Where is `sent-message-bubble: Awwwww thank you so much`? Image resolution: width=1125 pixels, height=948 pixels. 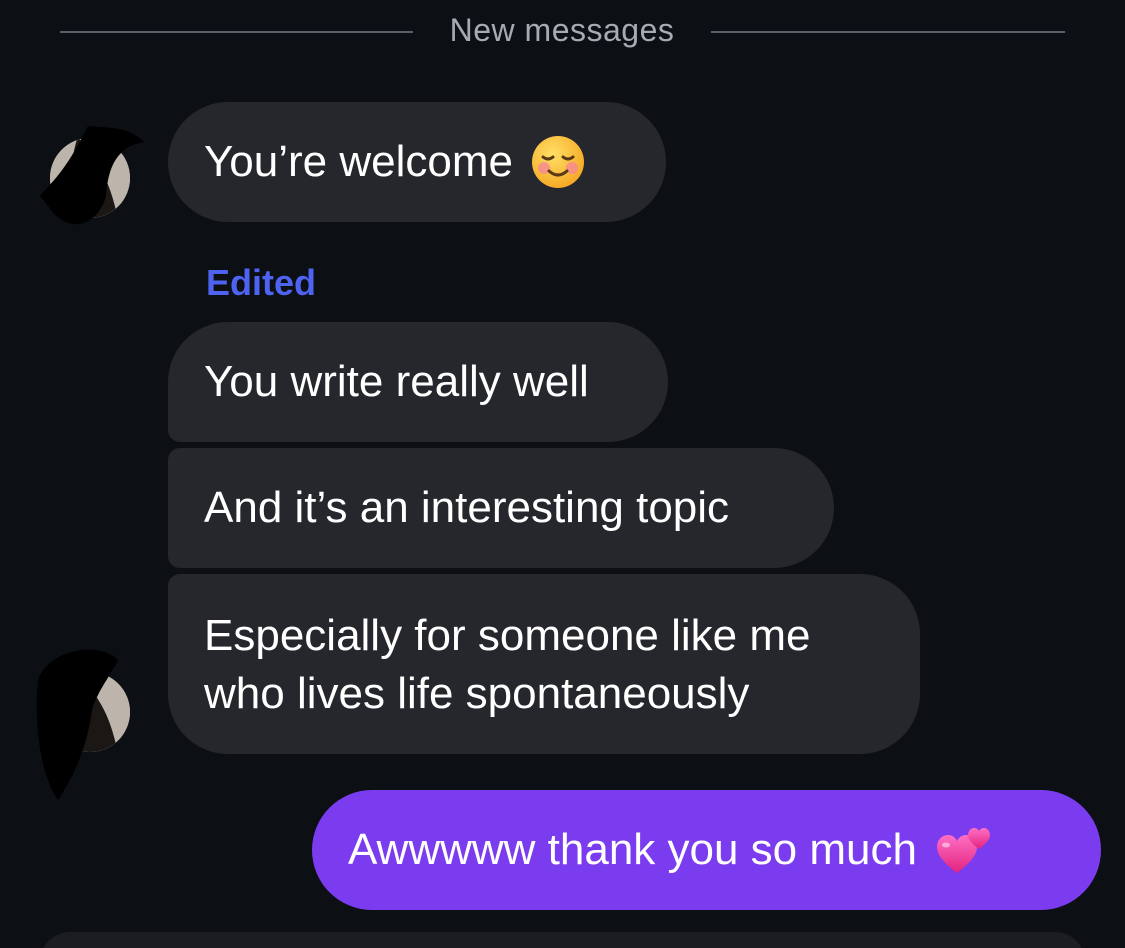 sent-message-bubble: Awwwww thank you so much is located at coordinates (706, 850).